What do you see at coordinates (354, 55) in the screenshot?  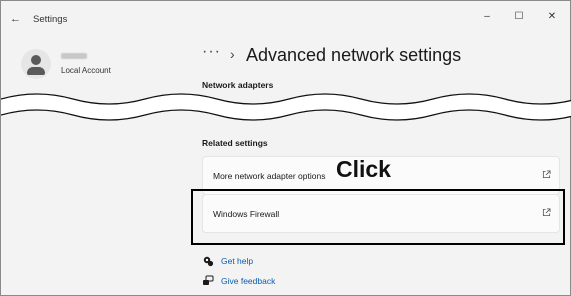 I see `page-title: Advanced network settings` at bounding box center [354, 55].